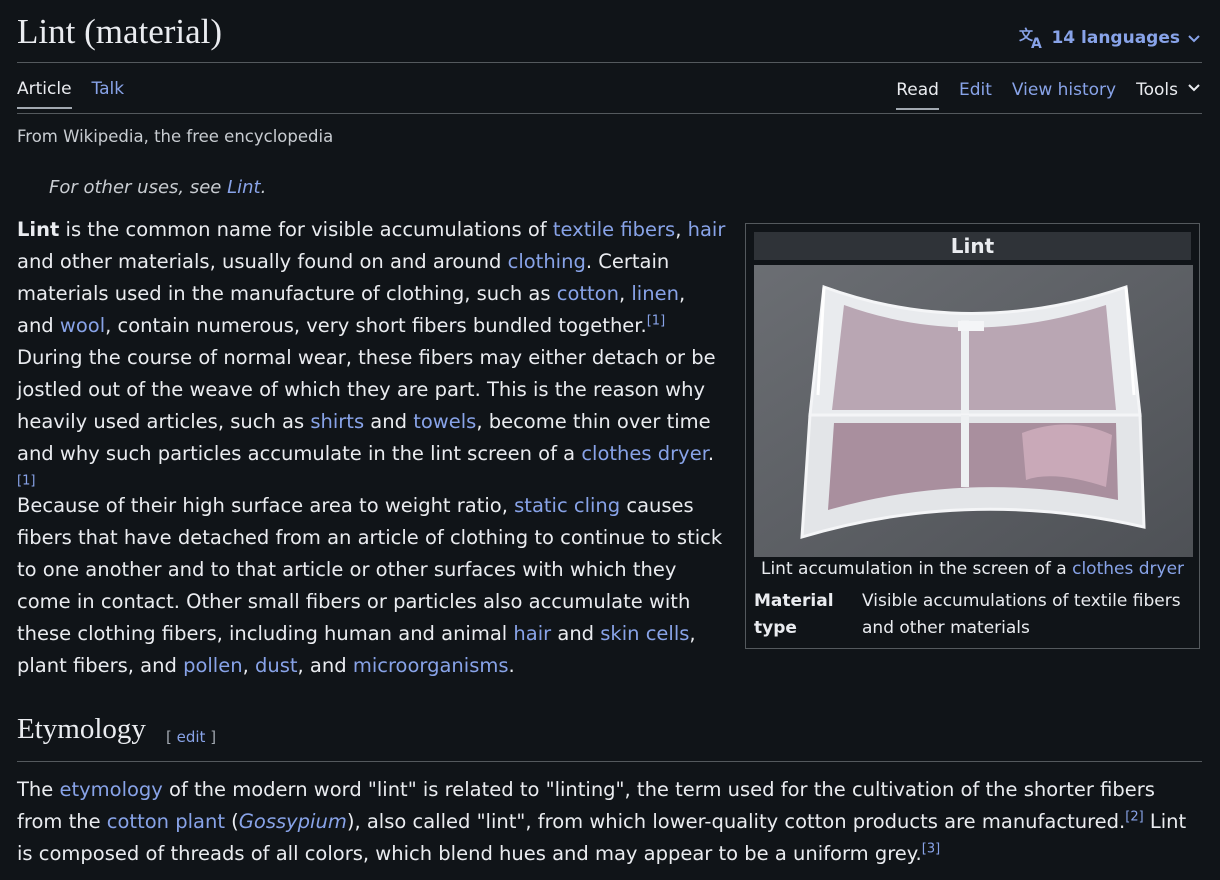  I want to click on hatnote: For other uses, see Lint., so click(157, 187).